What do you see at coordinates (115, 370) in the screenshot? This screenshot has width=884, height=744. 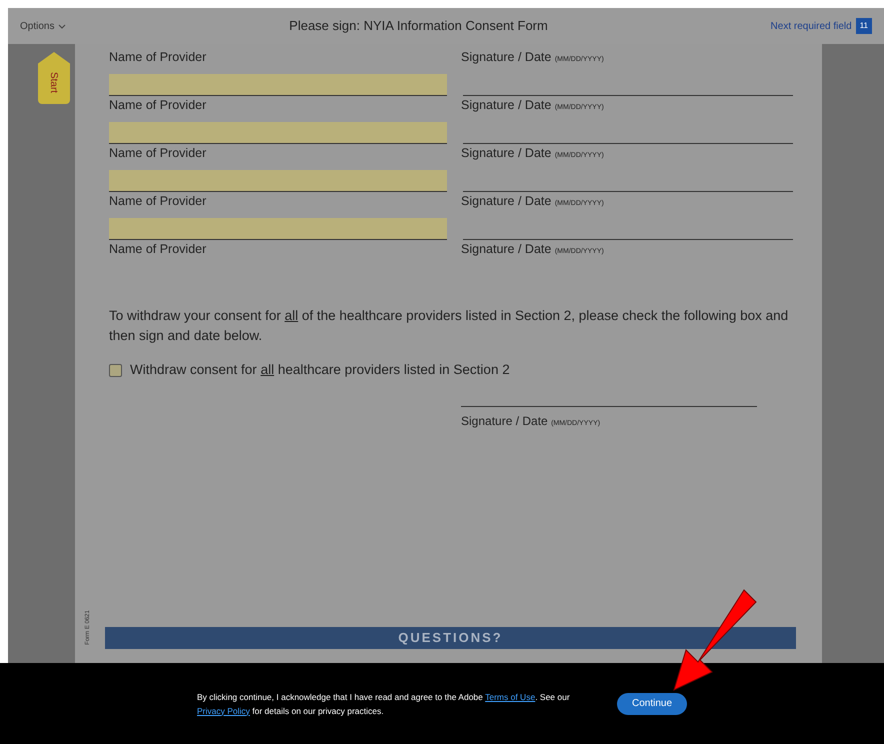 I see `withdraw-checkbox` at bounding box center [115, 370].